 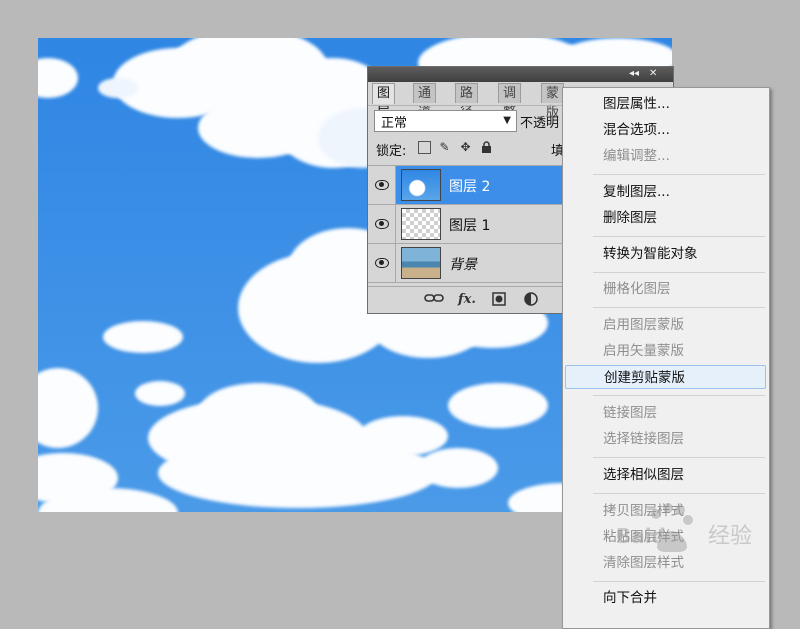 I want to click on menu-item-enable-layer-mask: 启用图层蒙版, so click(x=665, y=325).